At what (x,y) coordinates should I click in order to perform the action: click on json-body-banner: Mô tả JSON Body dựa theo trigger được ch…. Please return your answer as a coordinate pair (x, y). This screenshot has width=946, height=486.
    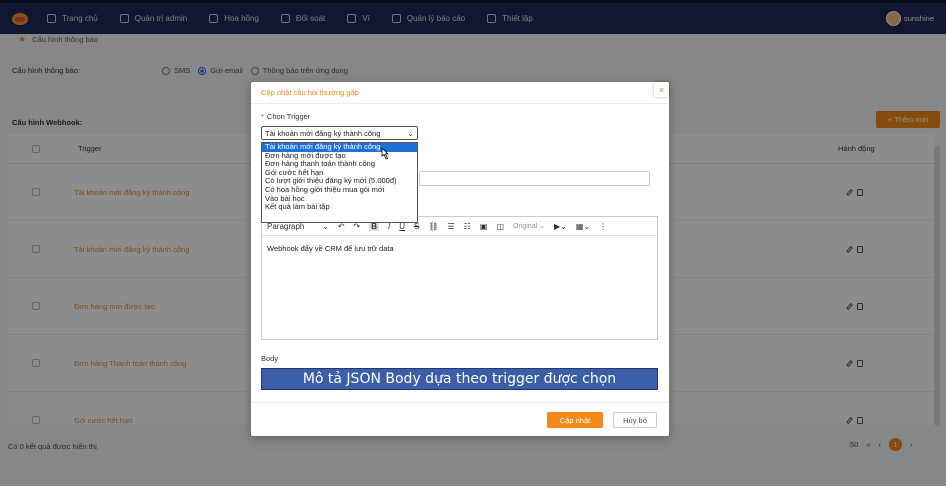
    Looking at the image, I should click on (459, 379).